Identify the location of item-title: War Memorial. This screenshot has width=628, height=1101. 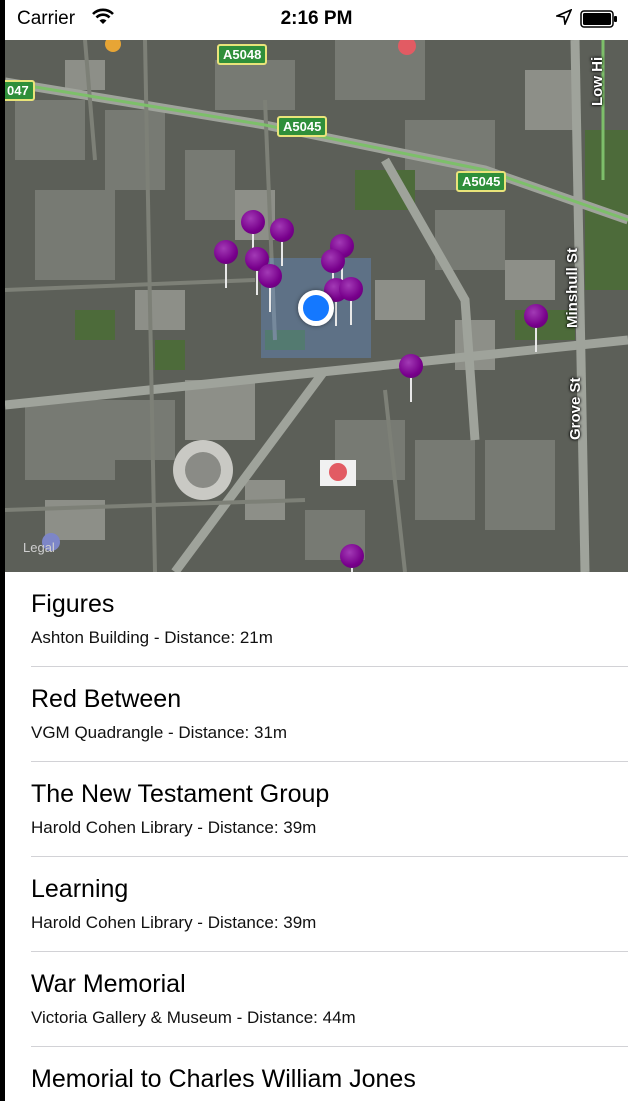
(108, 984).